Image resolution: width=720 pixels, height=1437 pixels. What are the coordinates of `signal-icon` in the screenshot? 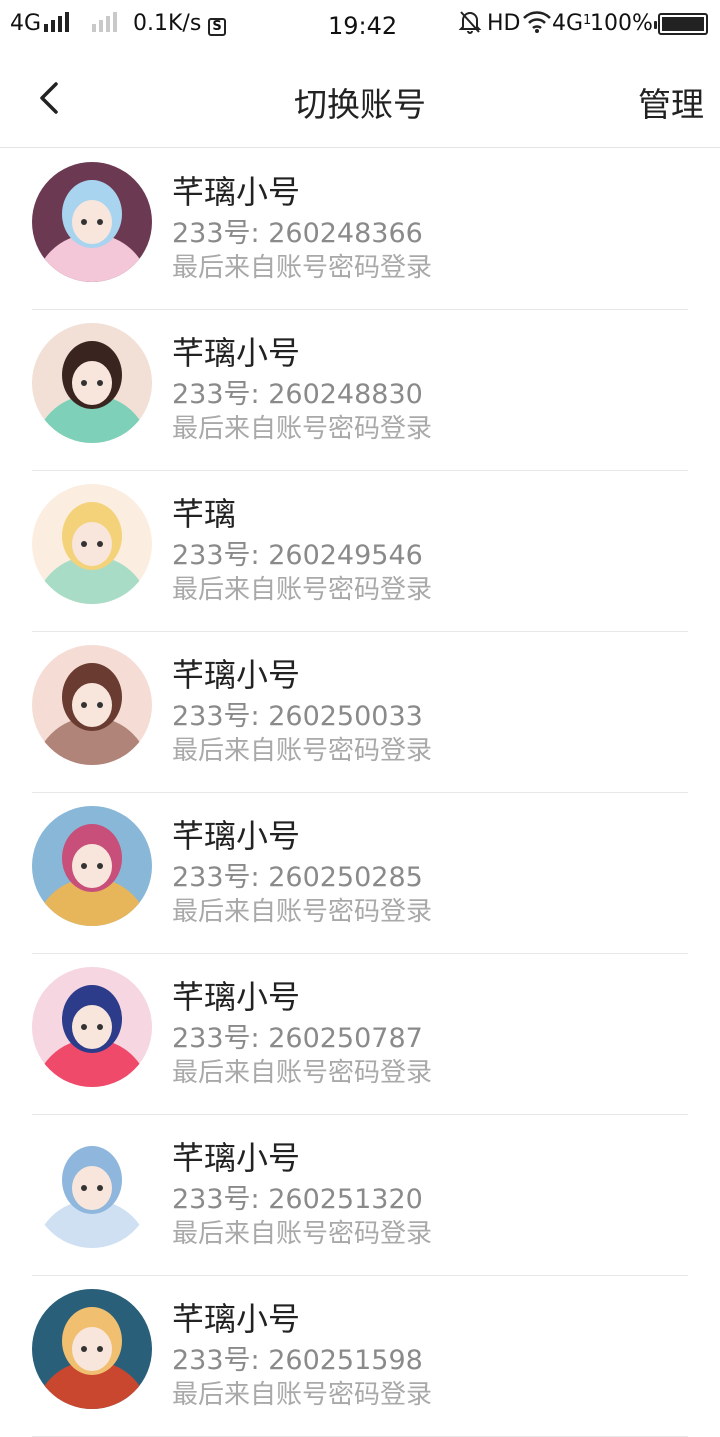 It's located at (56, 23).